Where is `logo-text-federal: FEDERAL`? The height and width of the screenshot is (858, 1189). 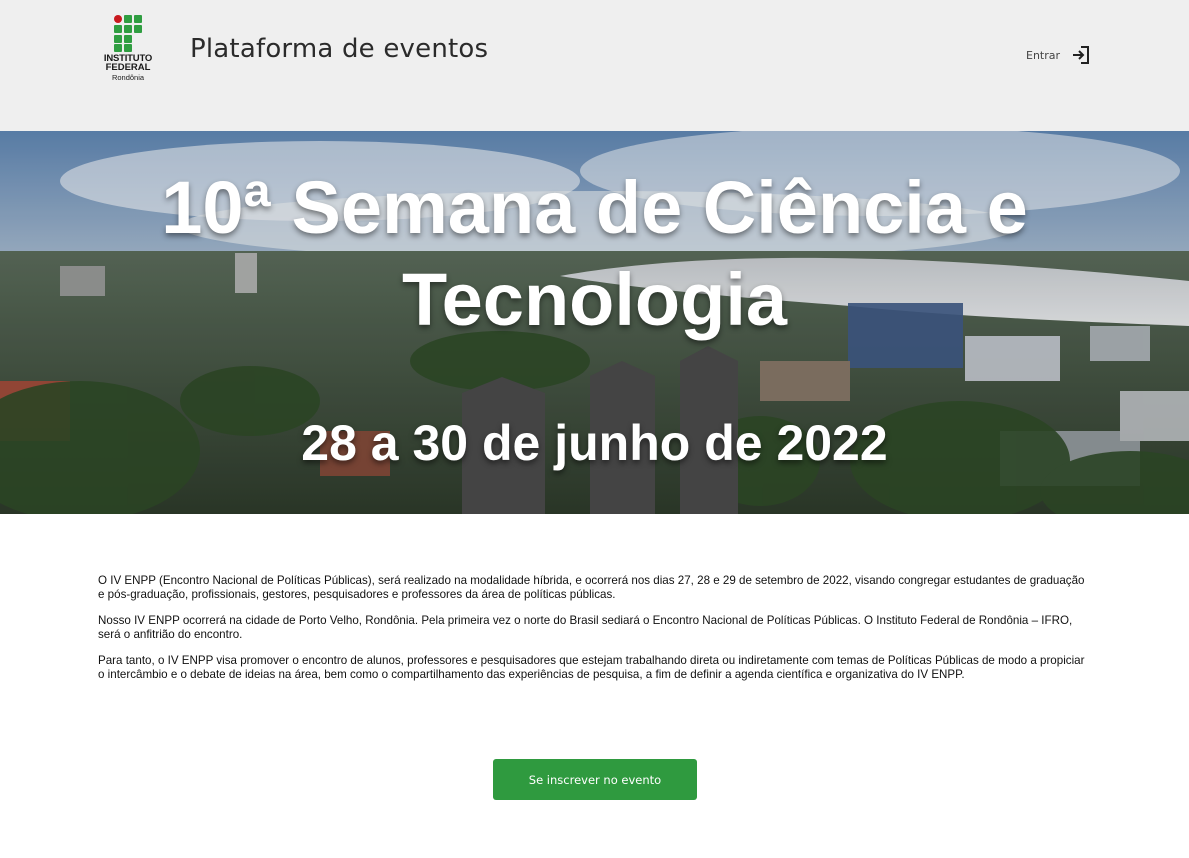 logo-text-federal: FEDERAL is located at coordinates (128, 67).